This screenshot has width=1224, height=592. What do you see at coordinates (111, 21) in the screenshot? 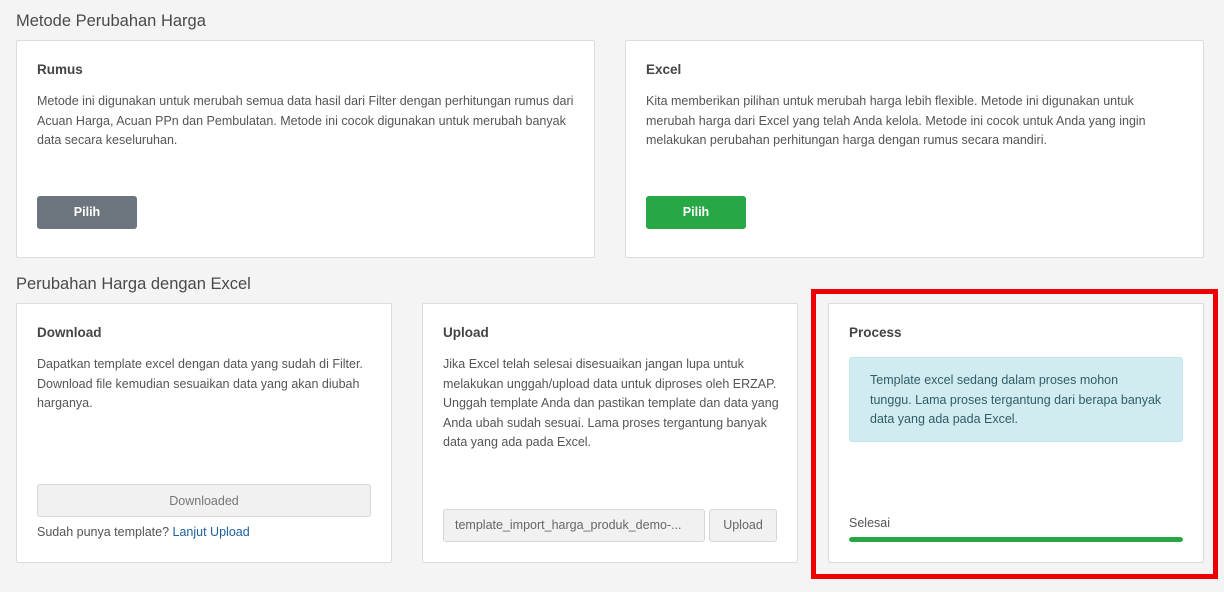
I see `section-title-method: Metode Perubahan Harga` at bounding box center [111, 21].